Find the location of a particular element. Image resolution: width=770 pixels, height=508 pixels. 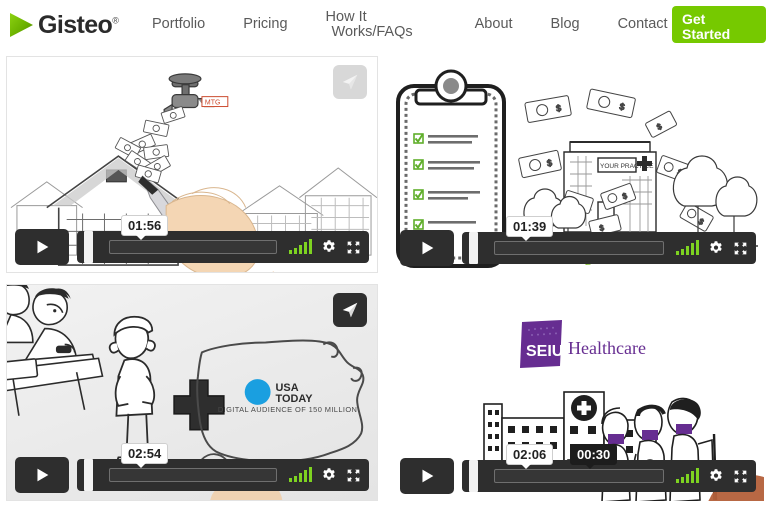

time-badge: 02:06 is located at coordinates (530, 456).